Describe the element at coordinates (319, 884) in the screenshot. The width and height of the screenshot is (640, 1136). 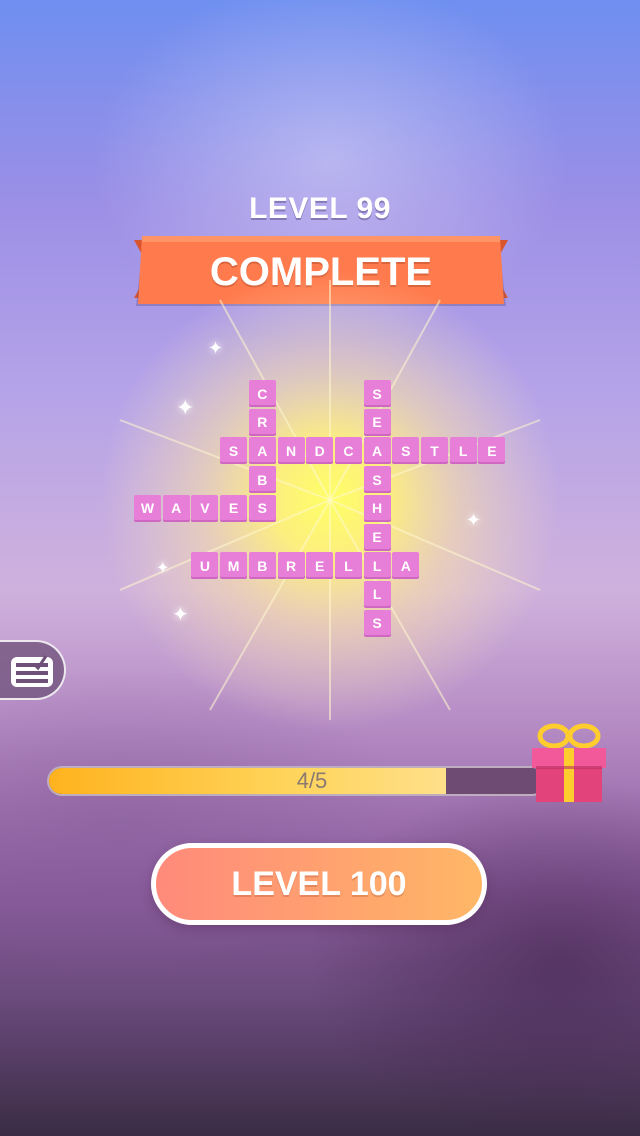
I see `next-level-button: LEVEL 100` at that location.